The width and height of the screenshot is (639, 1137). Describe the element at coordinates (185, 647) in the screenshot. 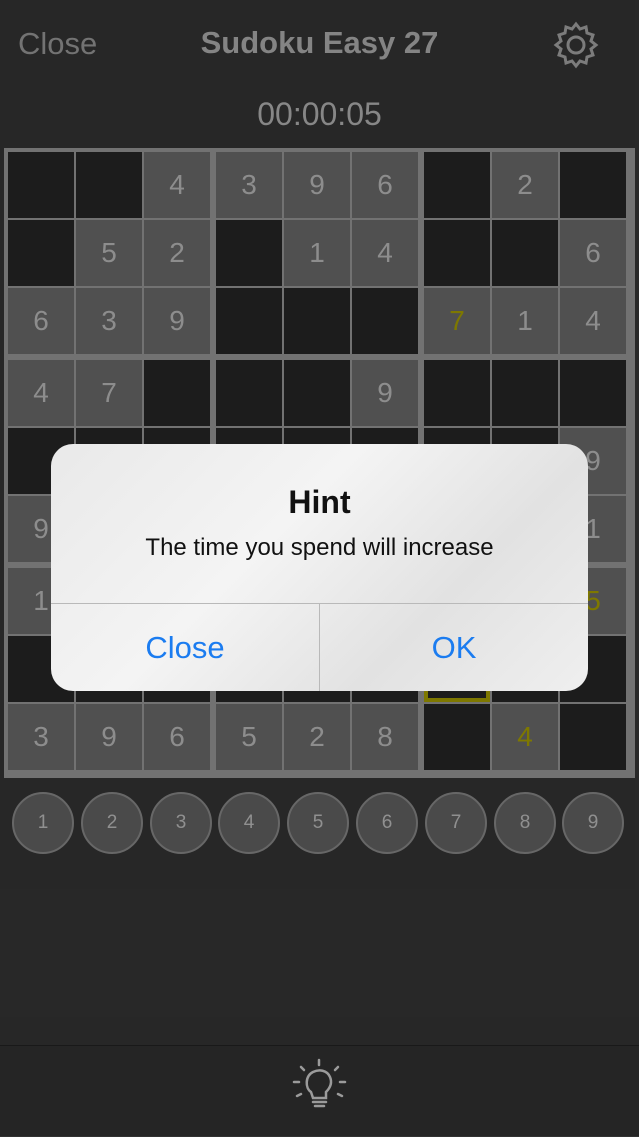

I see `alert-close-button: Close` at that location.